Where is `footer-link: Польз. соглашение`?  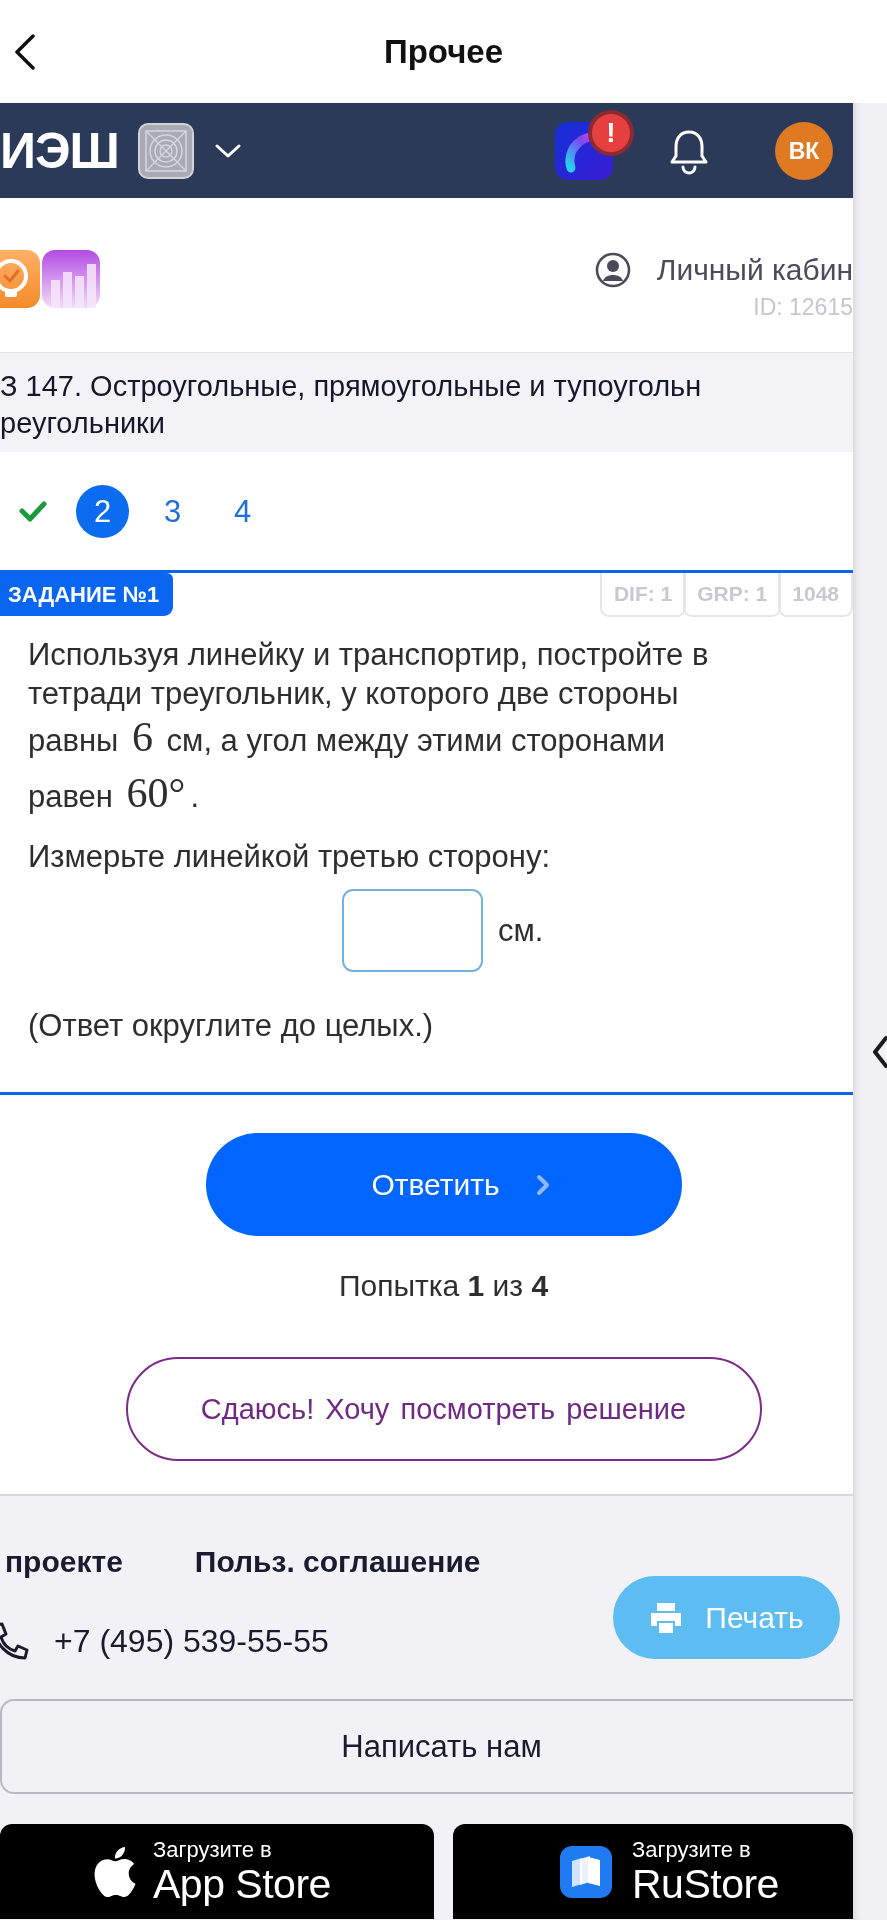 footer-link: Польз. соглашение is located at coordinates (337, 1562).